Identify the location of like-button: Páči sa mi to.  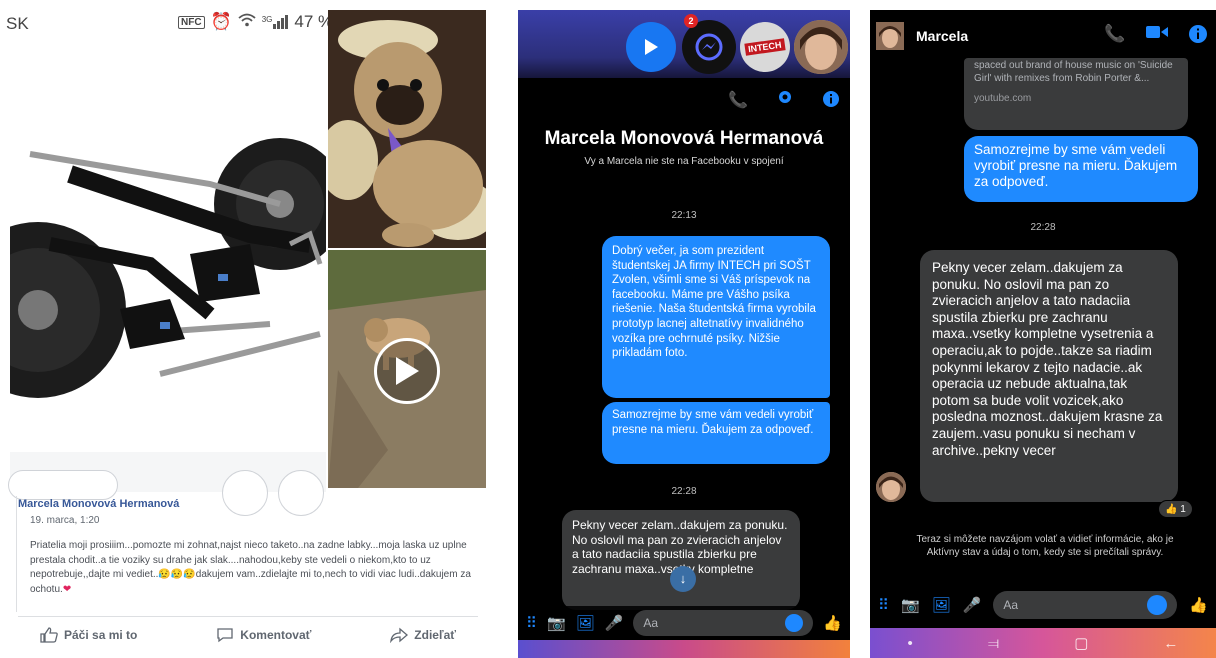
(89, 634).